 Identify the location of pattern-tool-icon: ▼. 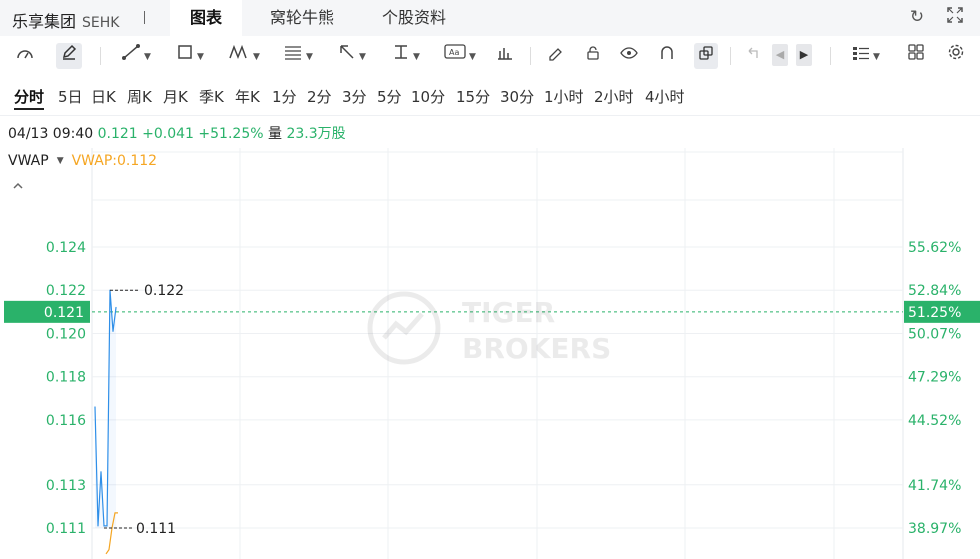
(244, 56).